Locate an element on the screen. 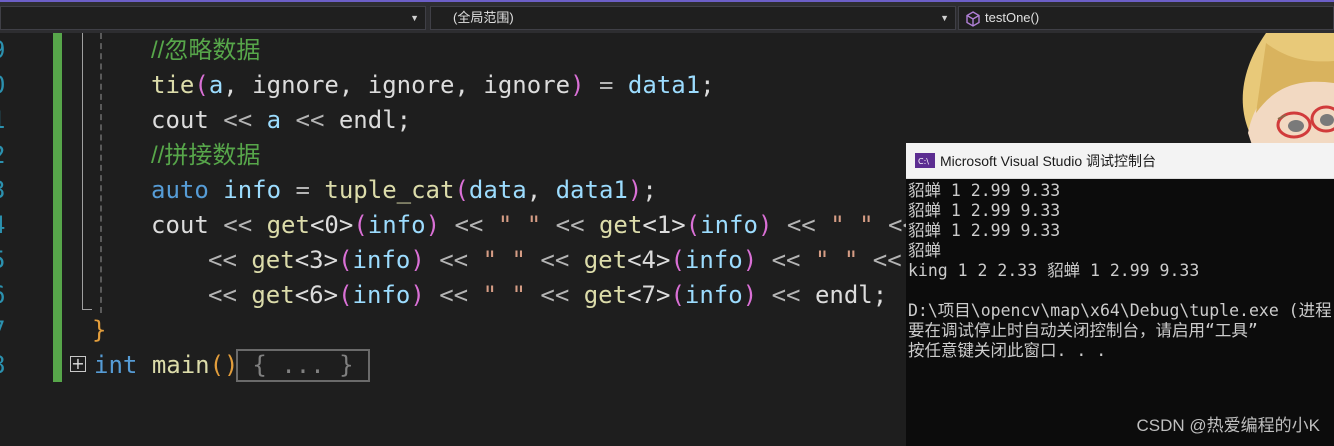 This screenshot has height=446, width=1334. outline-guide is located at coordinates (82, 171).